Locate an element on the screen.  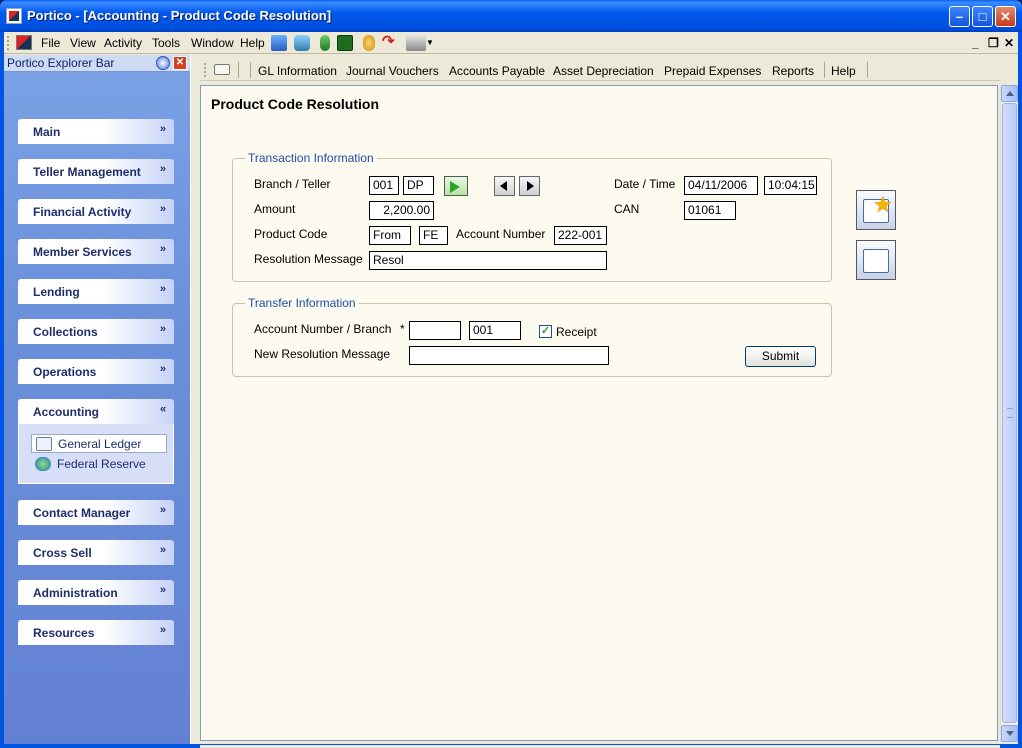
scroll-thumb is located at coordinates (1009, 413).